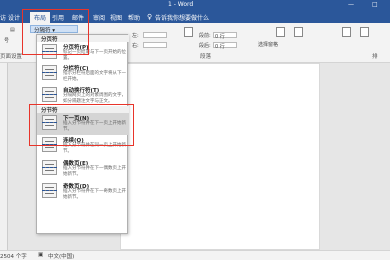  What do you see at coordinates (182, 17) in the screenshot?
I see `tell-me-search: 告诉我你想要做什么` at bounding box center [182, 17].